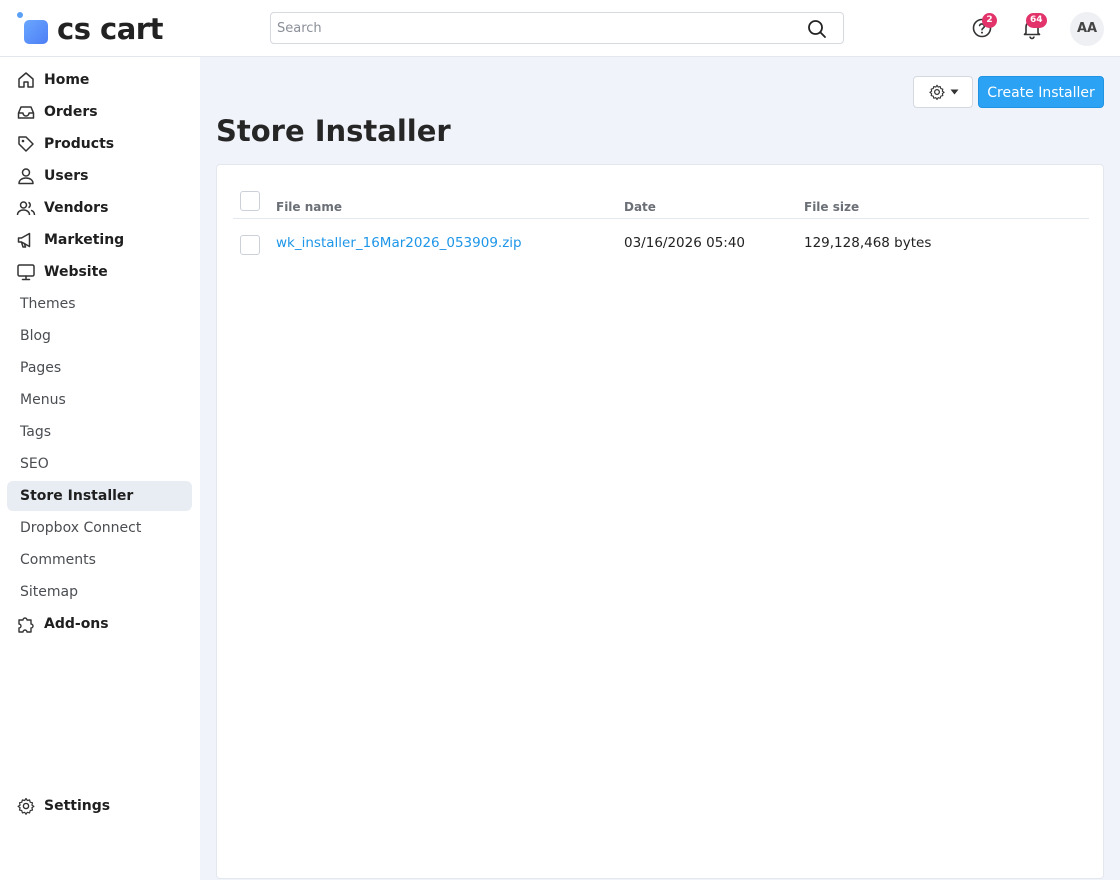  What do you see at coordinates (26, 80) in the screenshot?
I see `home-icon` at bounding box center [26, 80].